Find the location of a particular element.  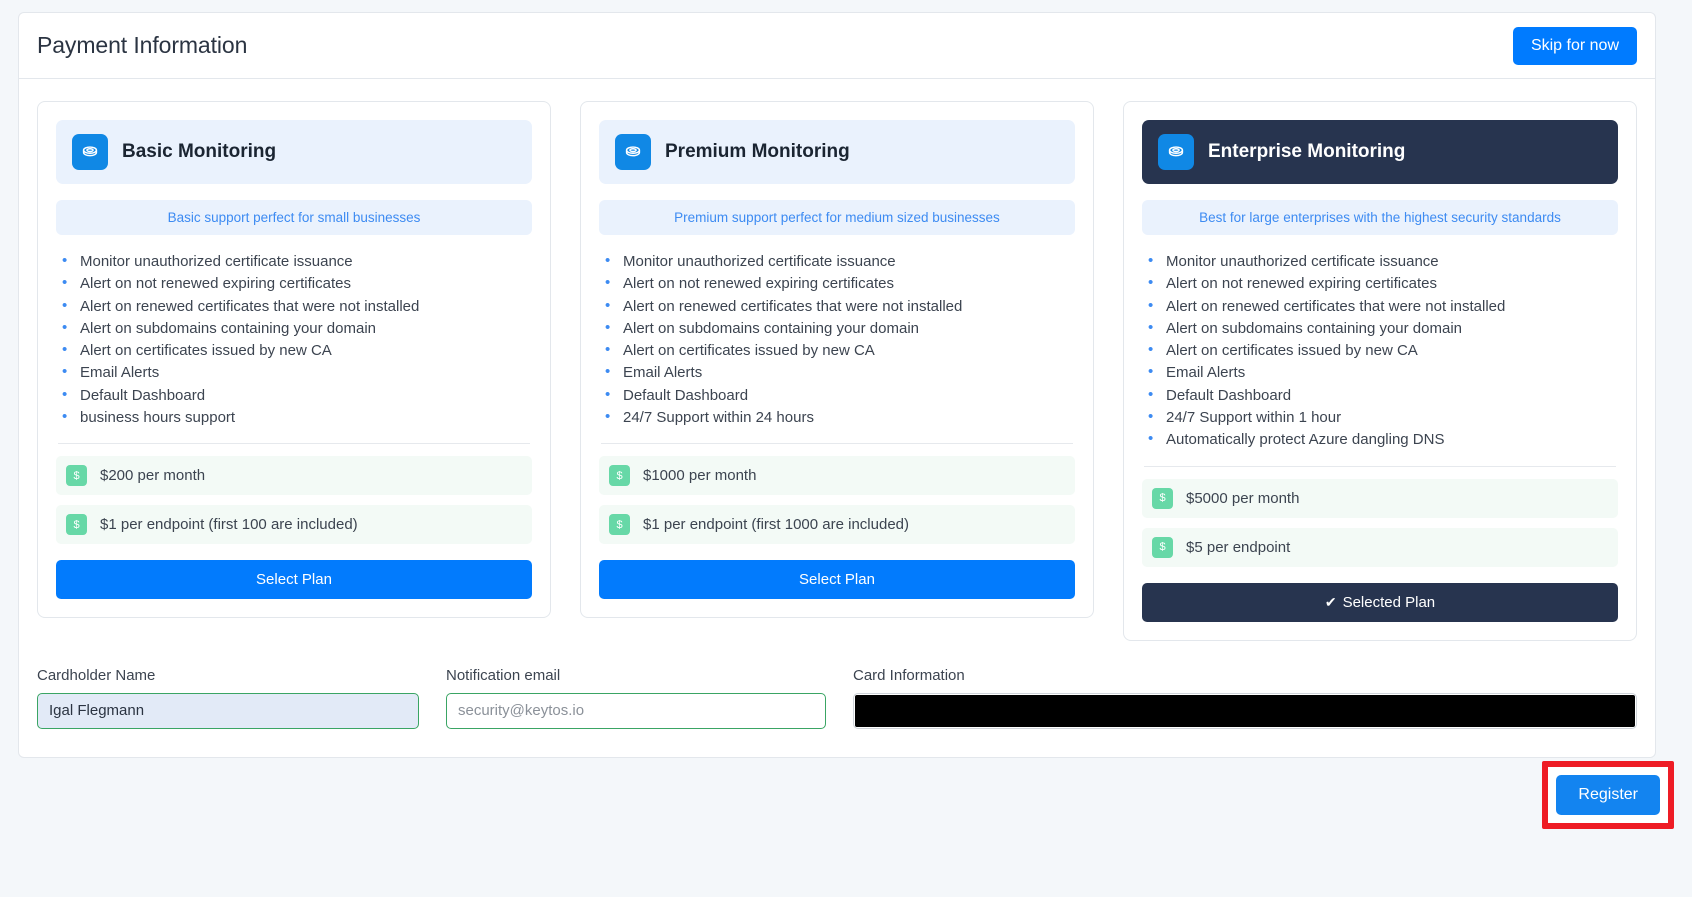

plan-header-premium: Premium Monitoring is located at coordinates (837, 152).